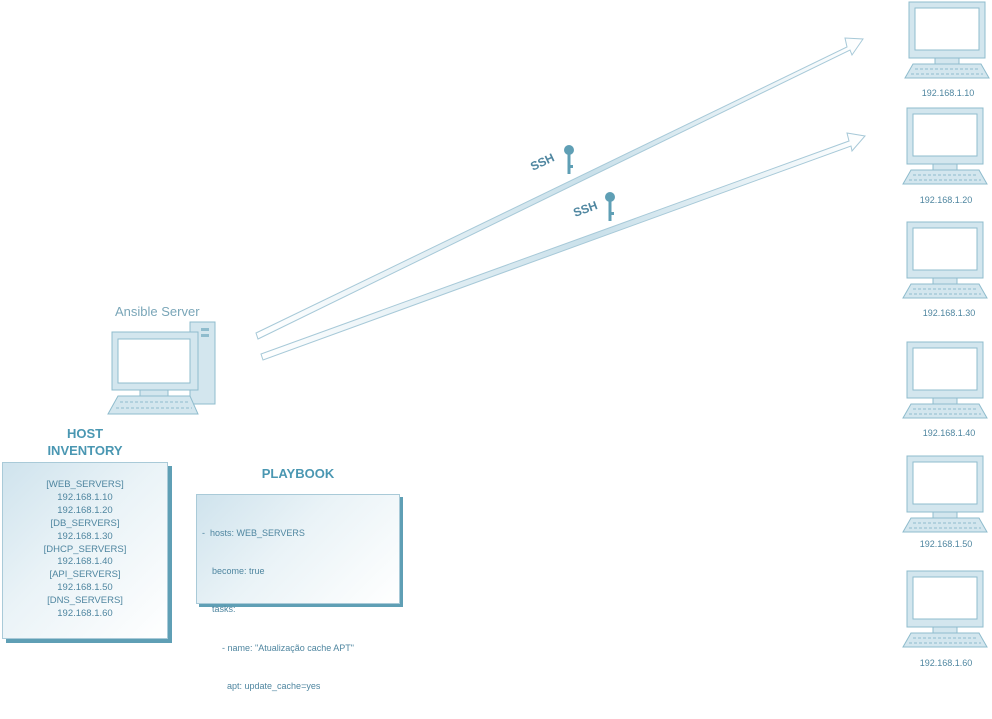 This screenshot has height=719, width=992. What do you see at coordinates (85, 442) in the screenshot?
I see `inventory-title: HOST INVENTORY` at bounding box center [85, 442].